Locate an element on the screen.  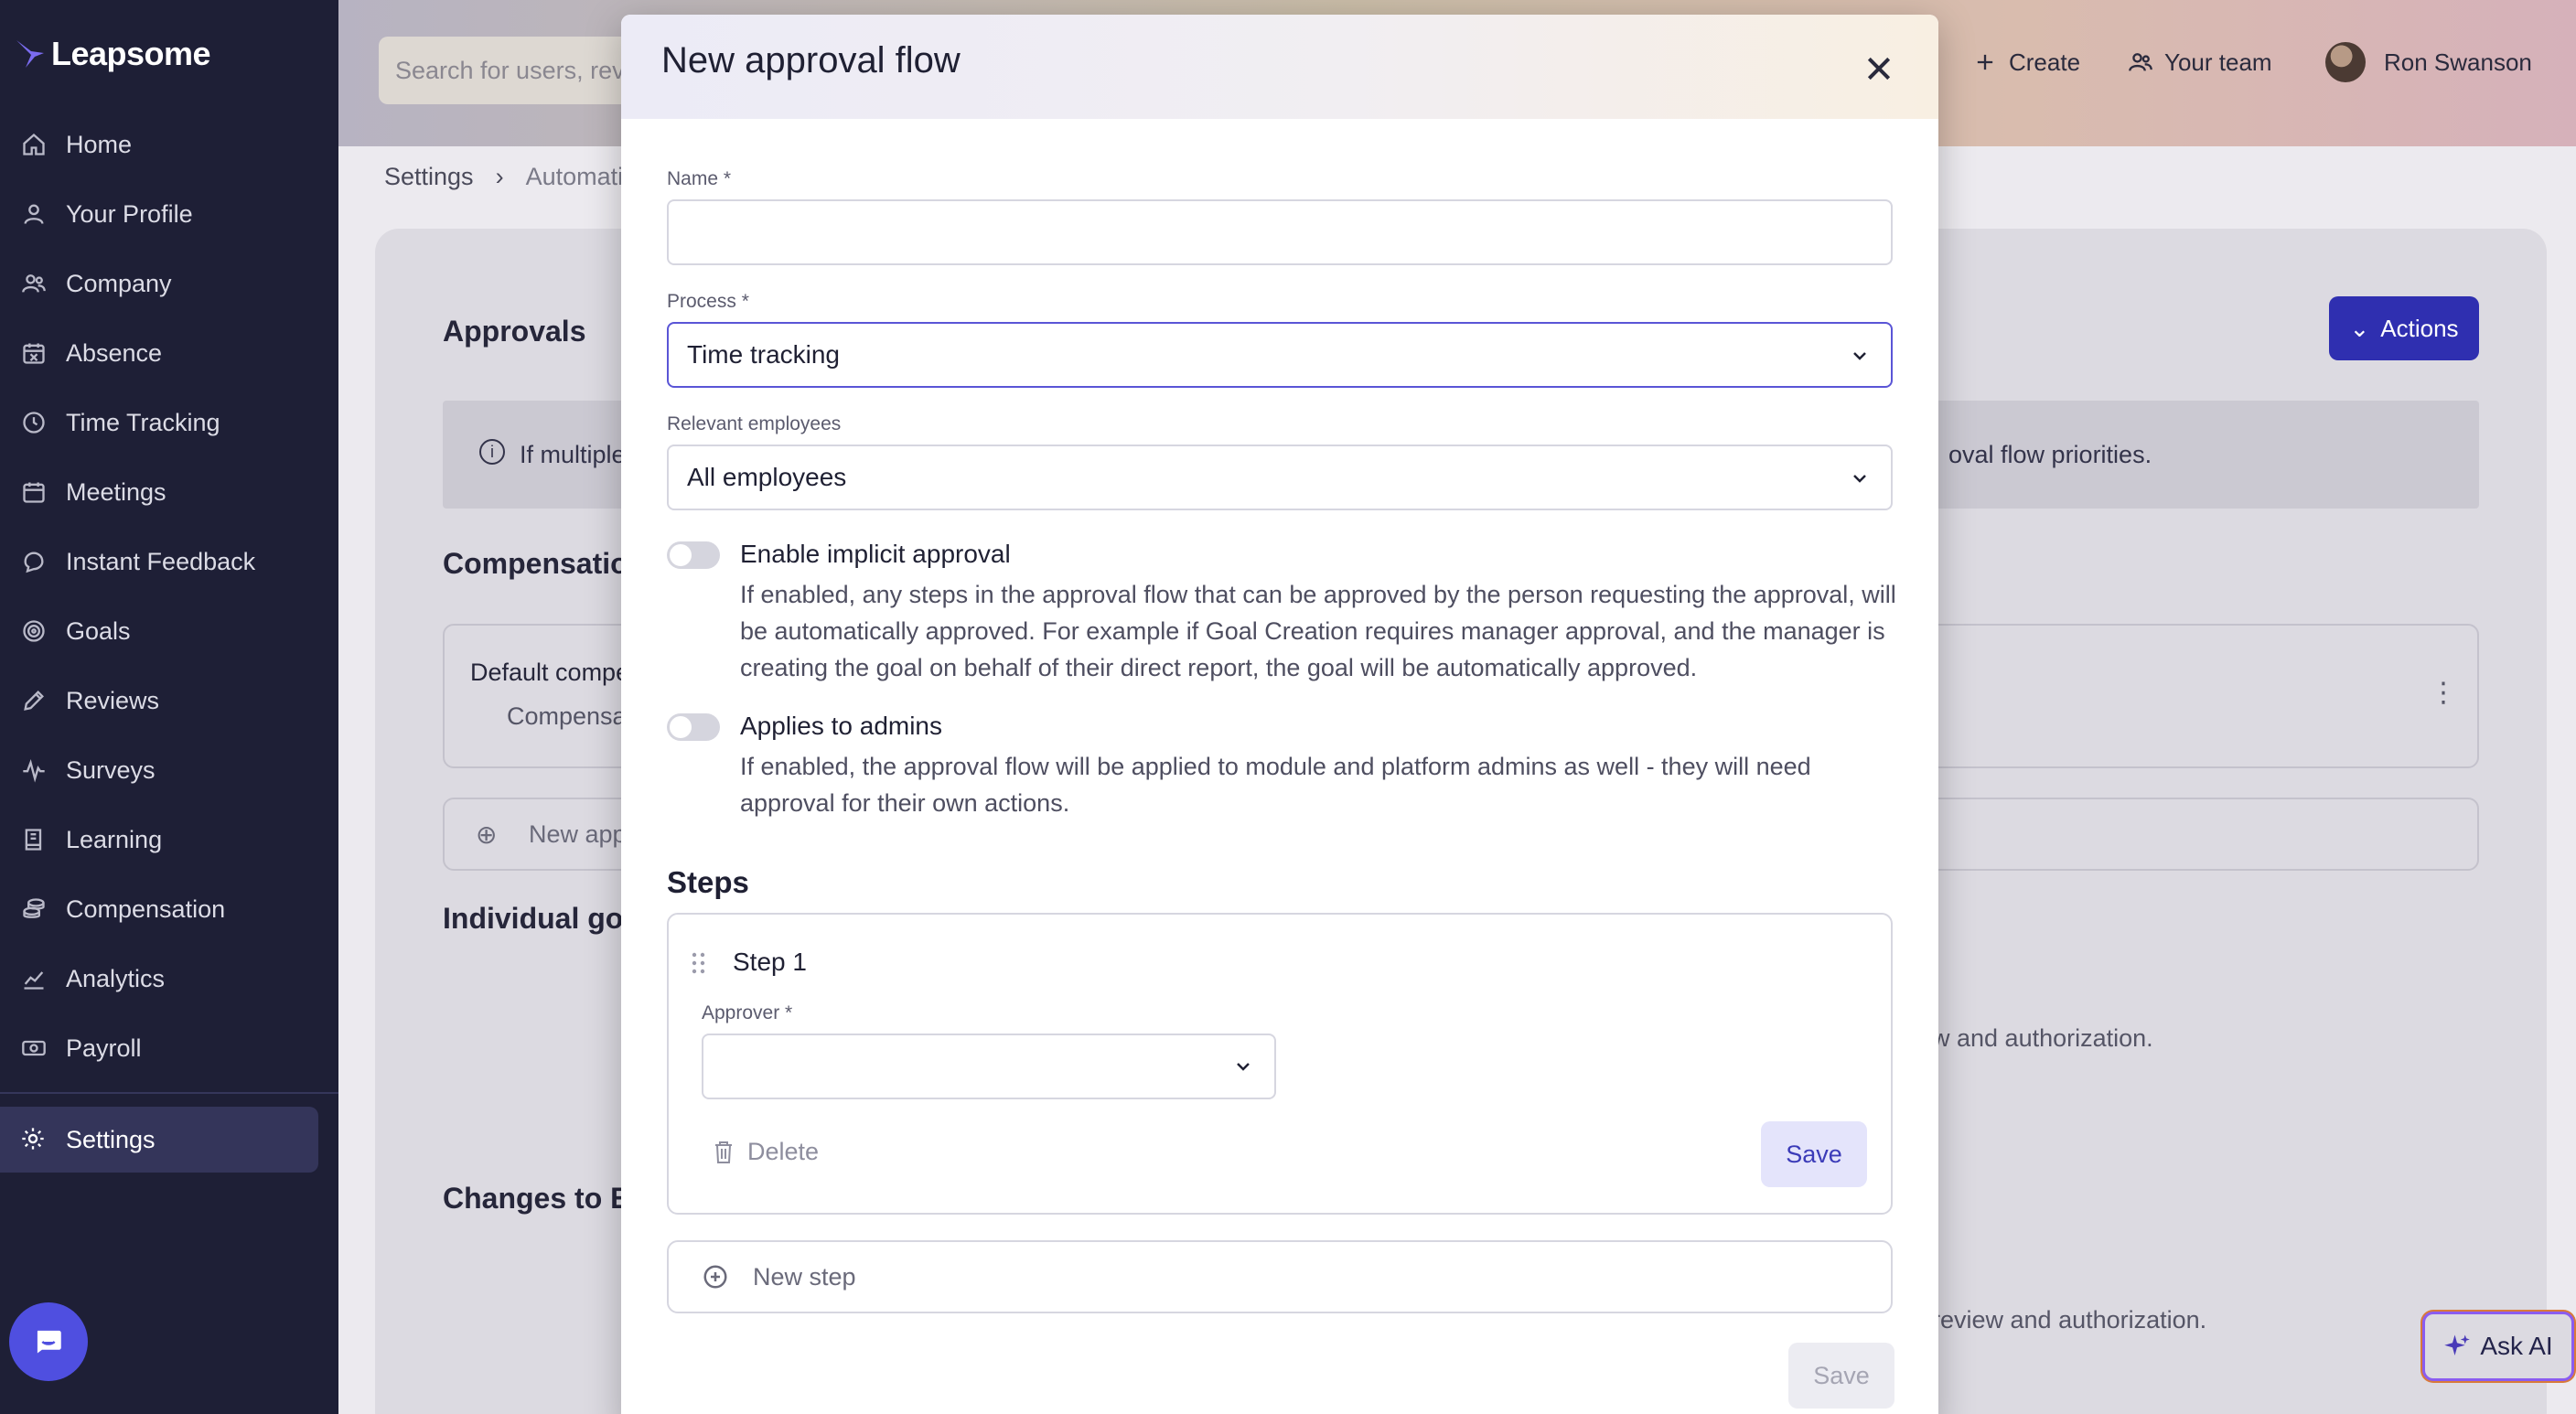
close-button is located at coordinates (1879, 68).